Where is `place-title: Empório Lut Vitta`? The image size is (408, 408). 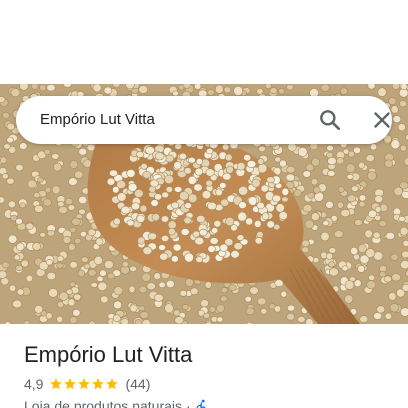
place-title: Empório Lut Vitta is located at coordinates (108, 354).